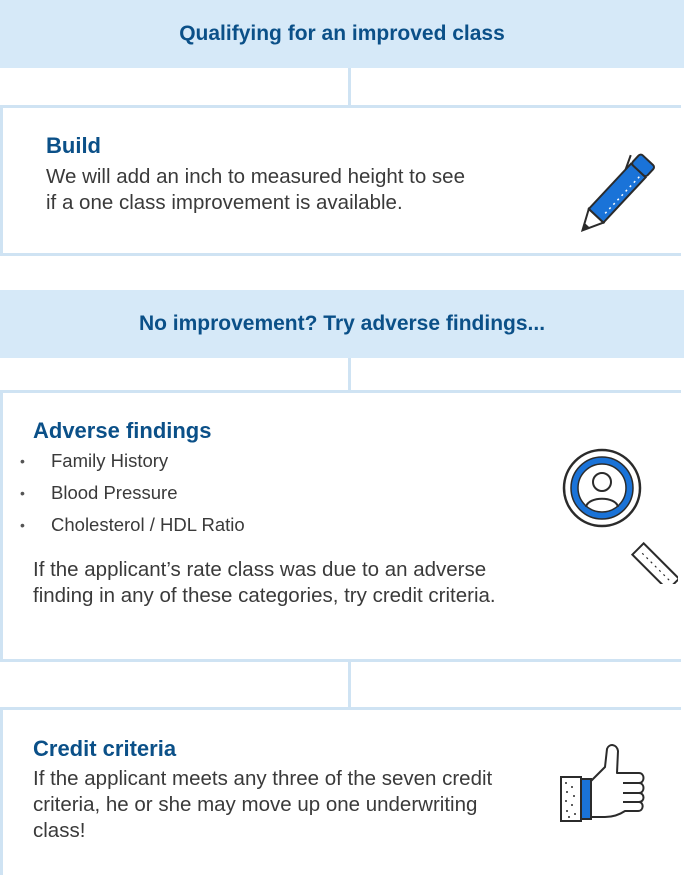  What do you see at coordinates (124, 461) in the screenshot?
I see `list-item: Family History` at bounding box center [124, 461].